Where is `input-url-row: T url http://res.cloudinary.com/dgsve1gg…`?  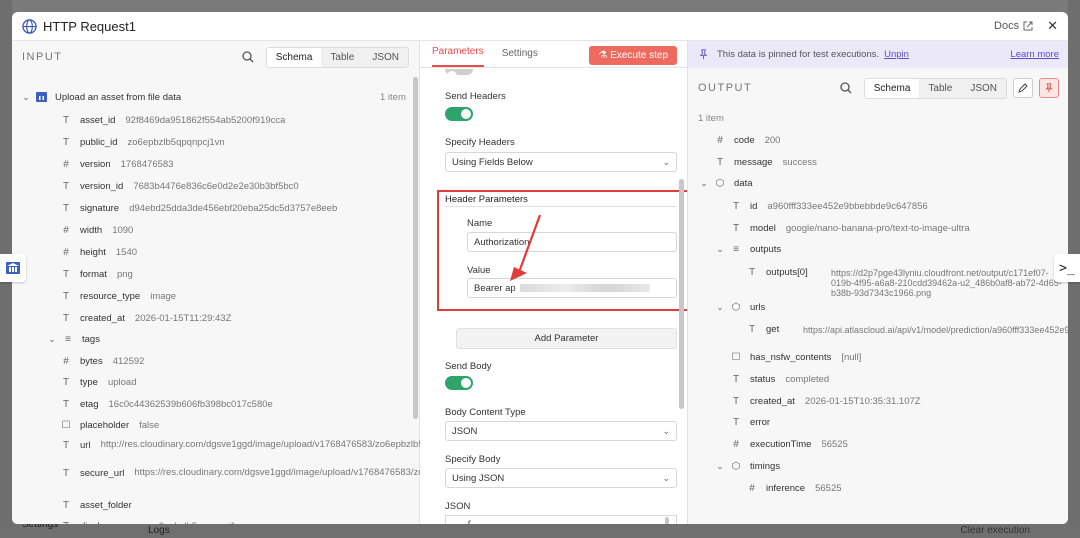 input-url-row: T url http://res.cloudinary.com/dgsve1gg… is located at coordinates (275, 452).